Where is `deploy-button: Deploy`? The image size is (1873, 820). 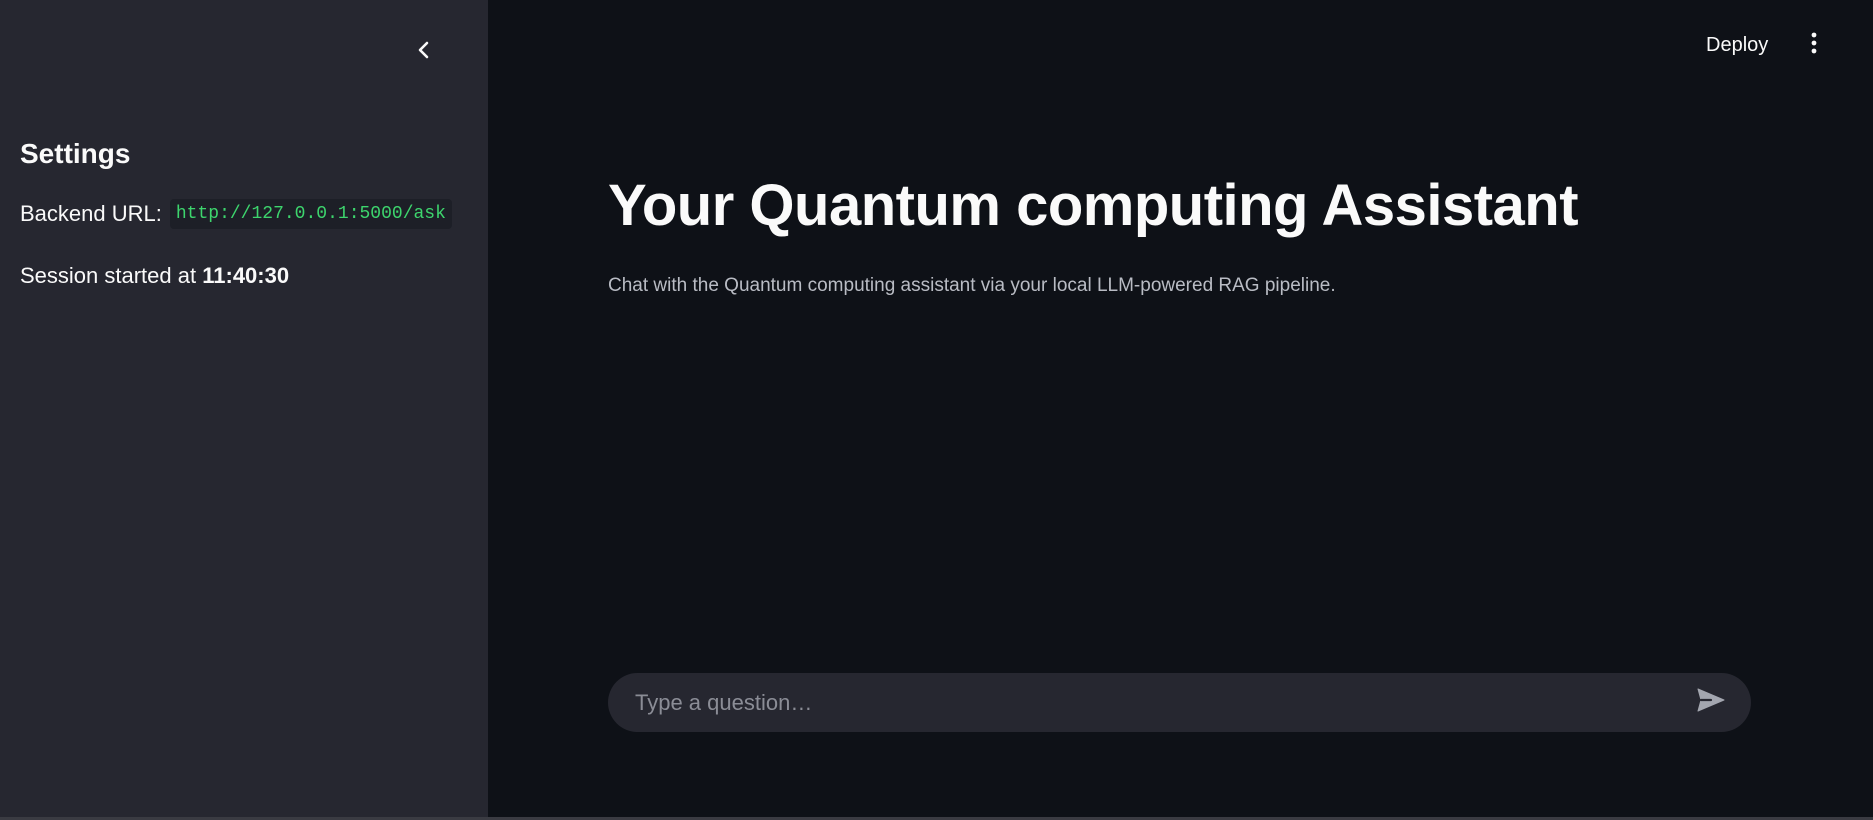 deploy-button: Deploy is located at coordinates (1737, 45).